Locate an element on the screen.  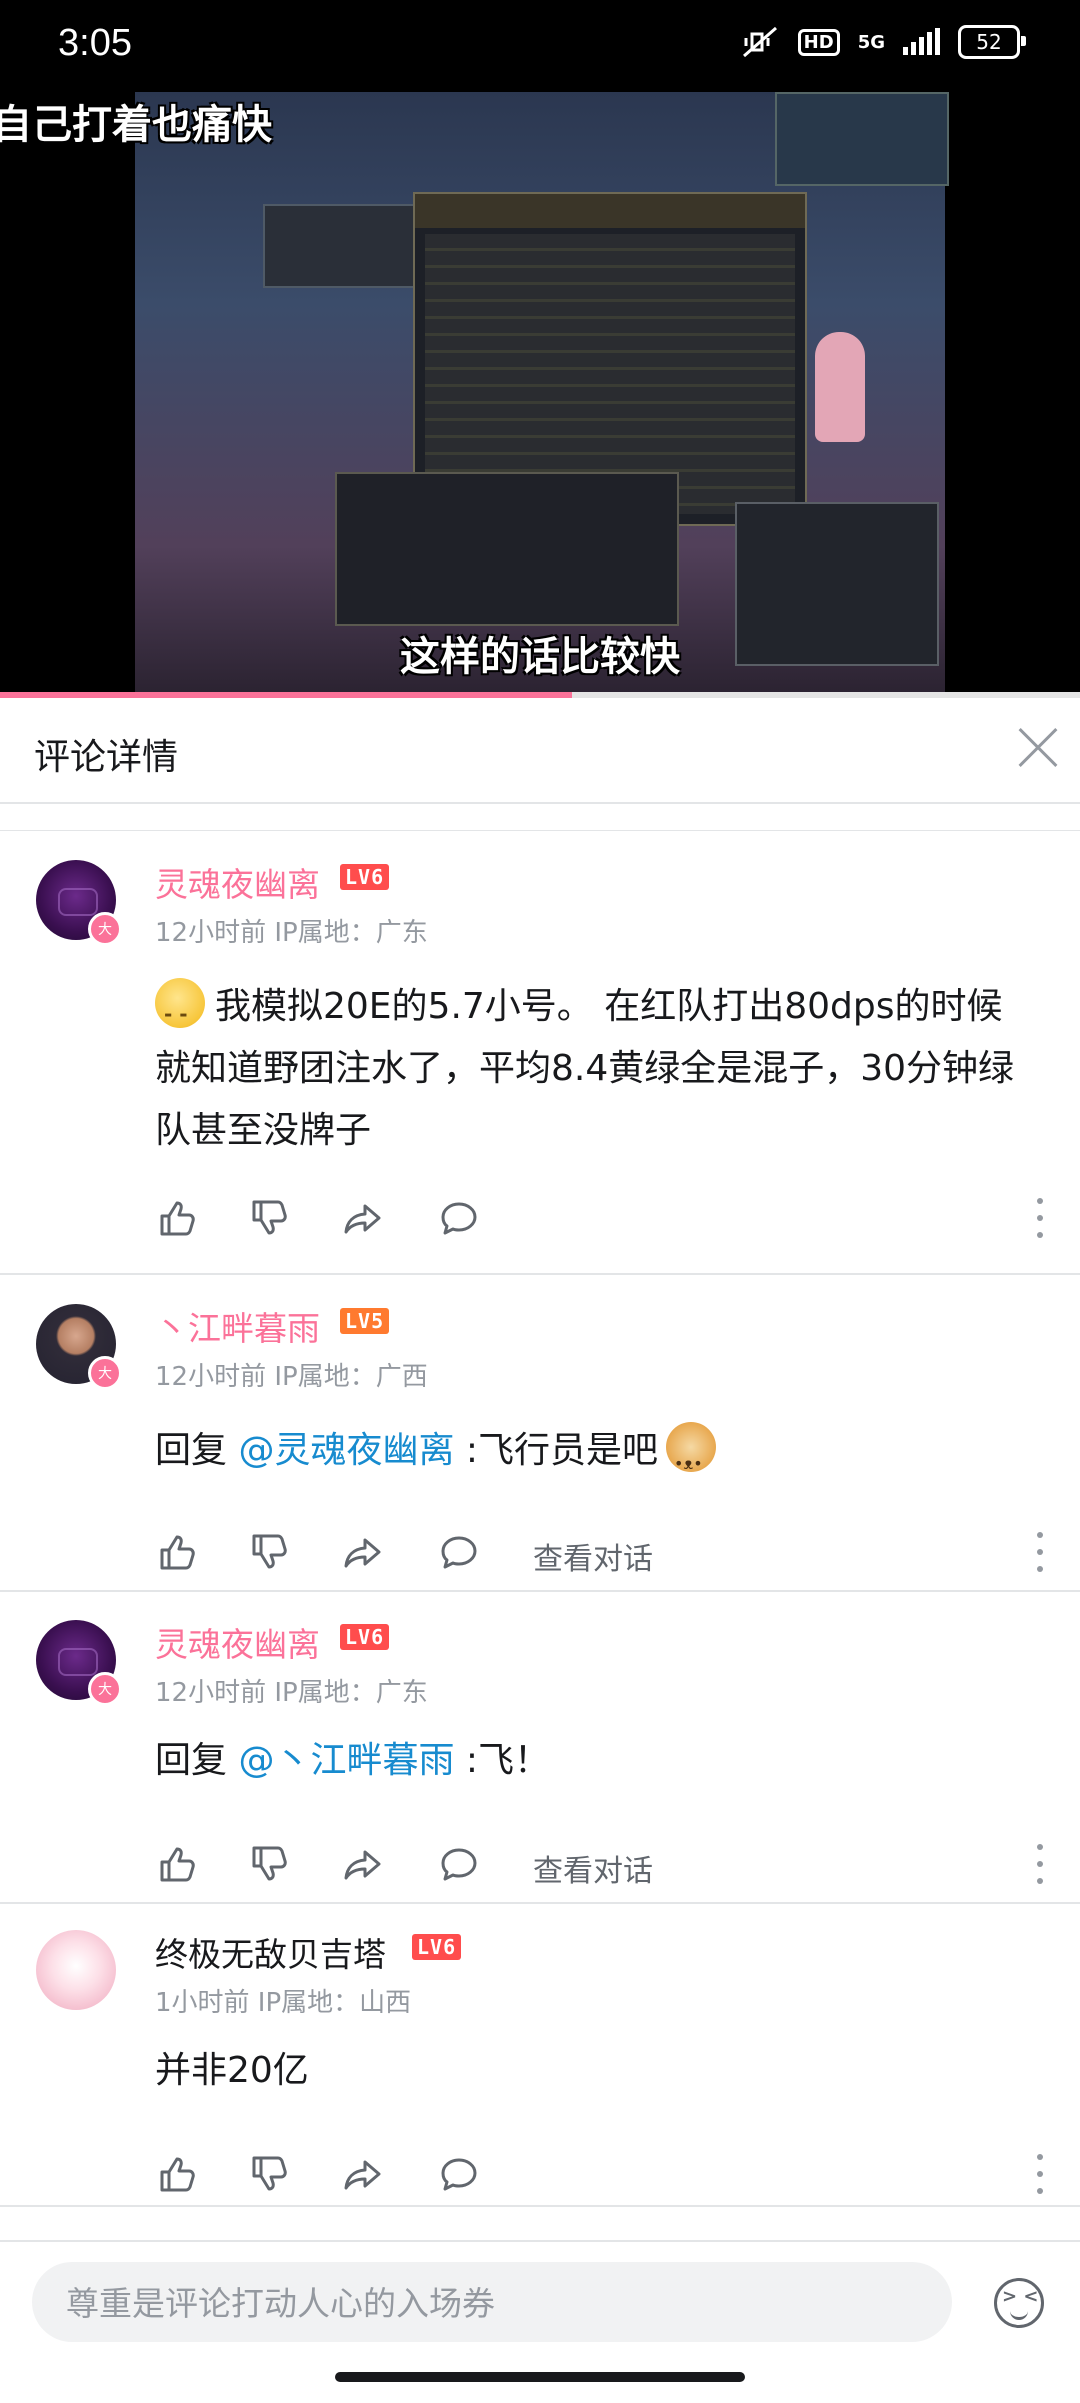
hd-icon: HD is located at coordinates (818, 42).